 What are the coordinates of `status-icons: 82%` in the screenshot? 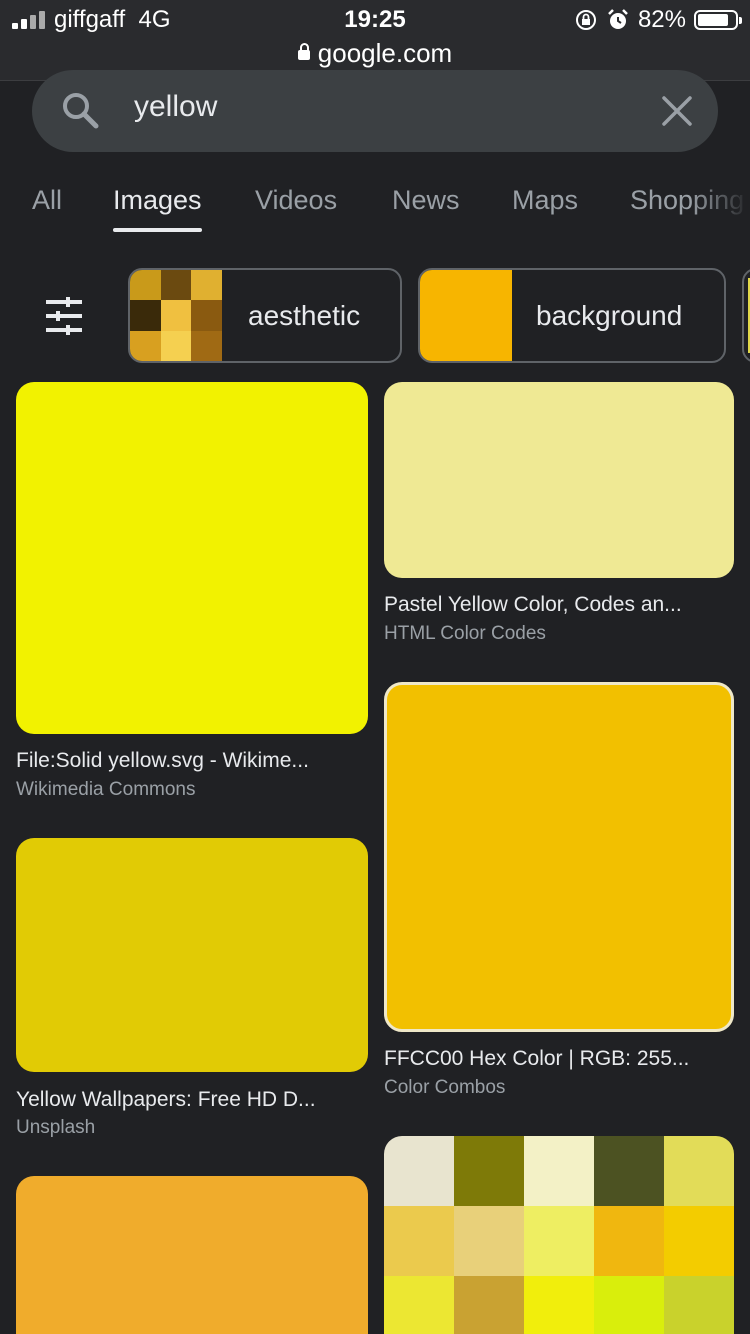 It's located at (658, 20).